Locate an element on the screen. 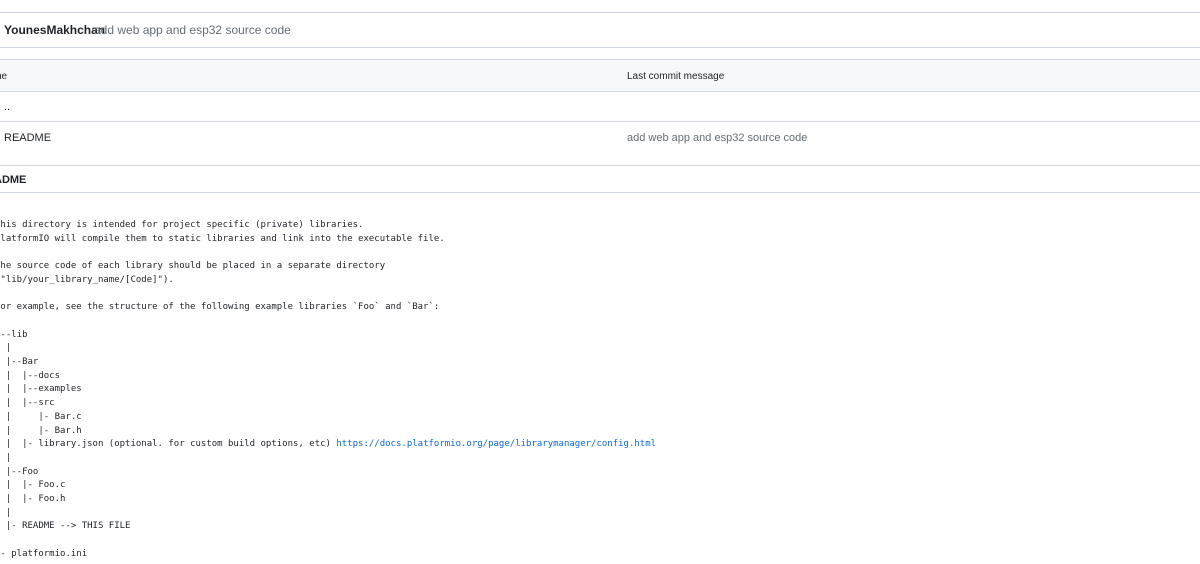  table-row-readme: README add web app and esp32 source code is located at coordinates (600, 144).